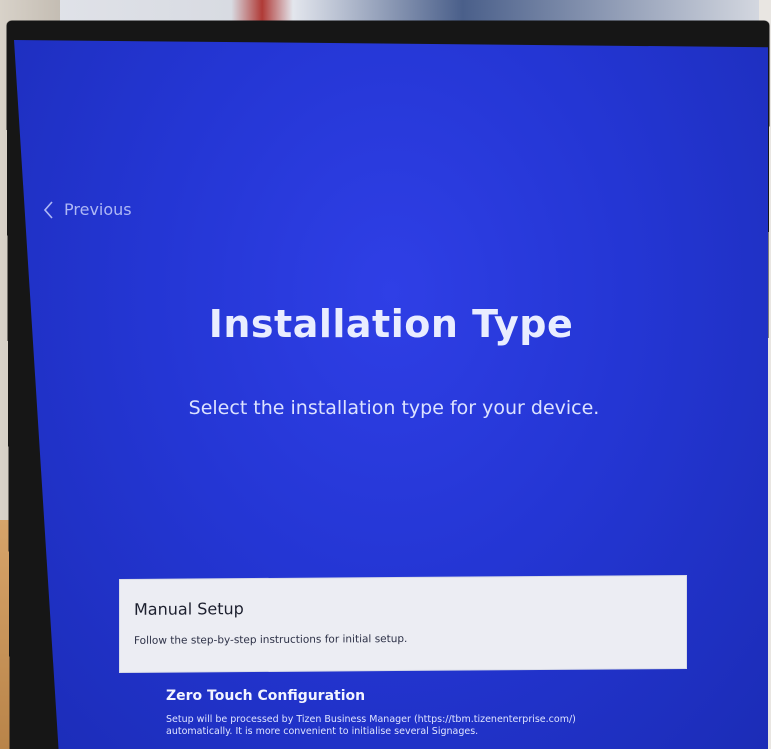  What do you see at coordinates (49, 209) in the screenshot?
I see `chevron-left-icon` at bounding box center [49, 209].